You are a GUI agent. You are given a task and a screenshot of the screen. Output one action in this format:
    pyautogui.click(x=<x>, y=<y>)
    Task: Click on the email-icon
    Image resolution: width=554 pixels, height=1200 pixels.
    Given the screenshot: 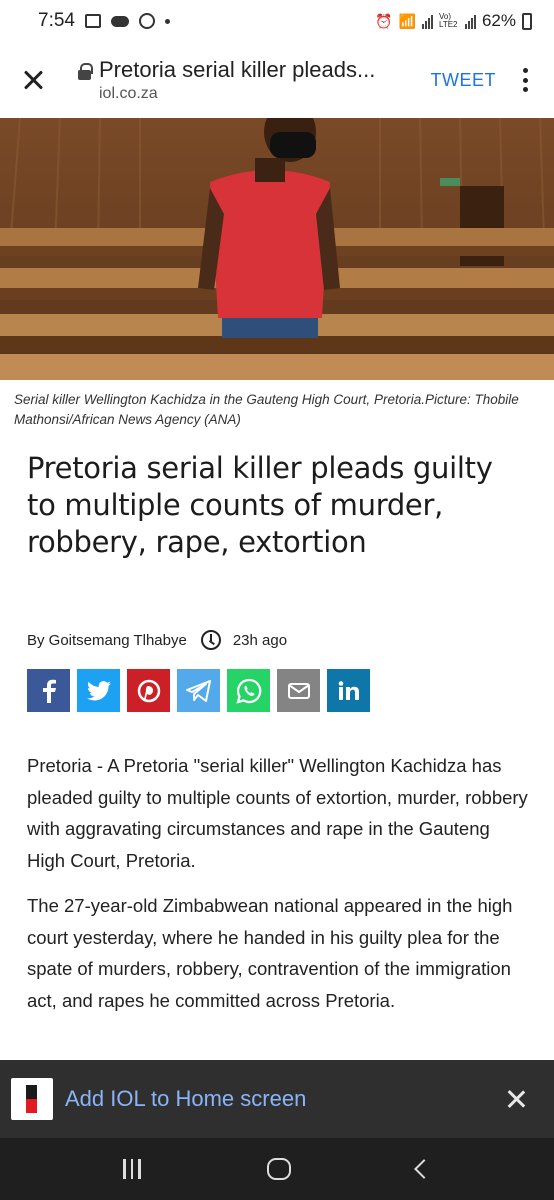 What is the action you would take?
    pyautogui.click(x=298, y=690)
    